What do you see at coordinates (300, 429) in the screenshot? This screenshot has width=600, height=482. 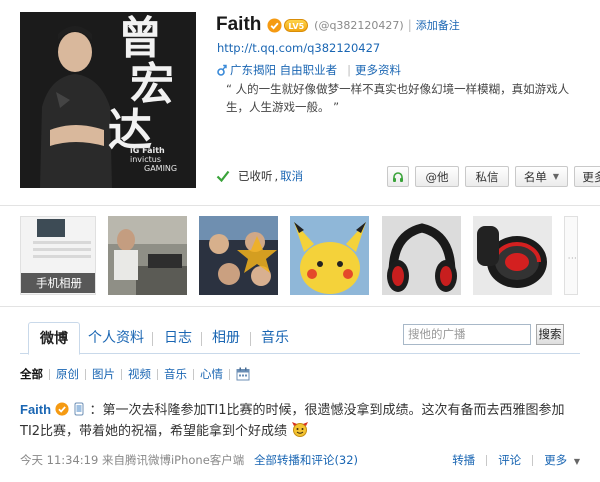 I see `emoji-icon` at bounding box center [300, 429].